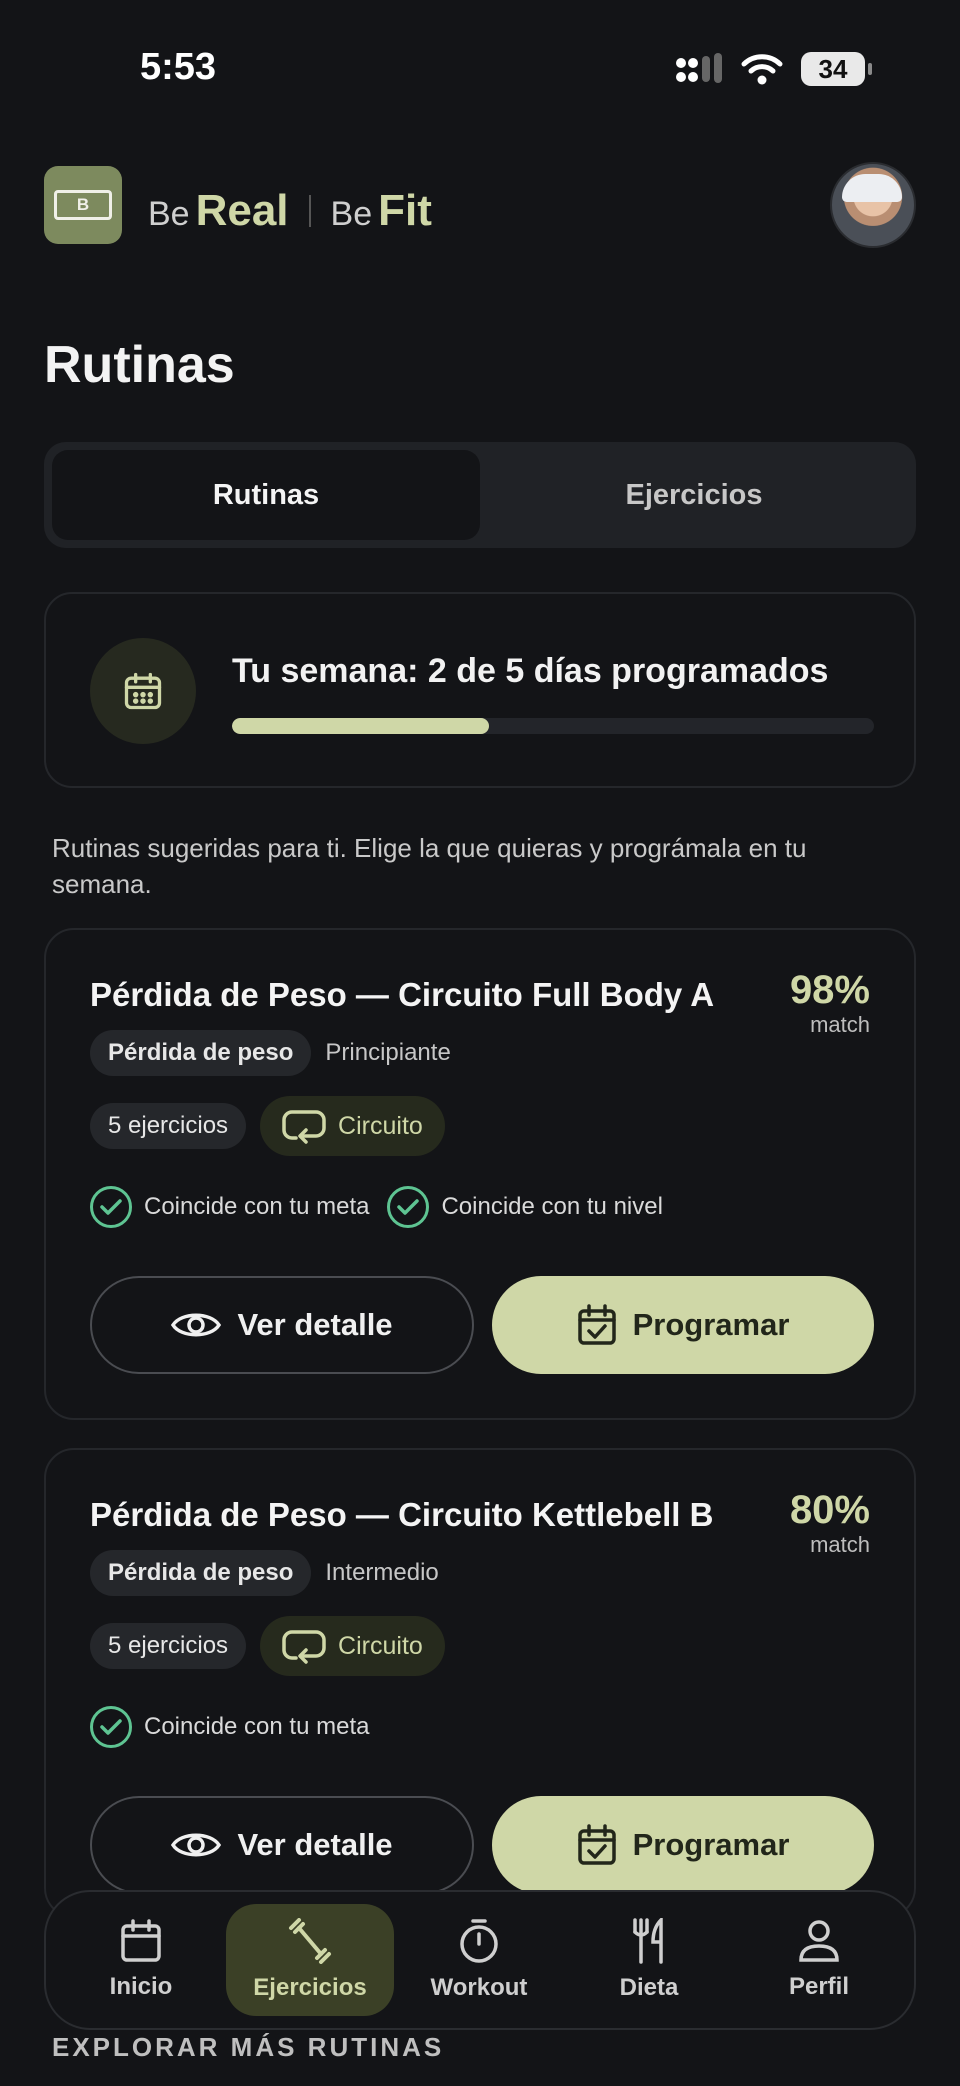 This screenshot has width=960, height=2086. What do you see at coordinates (402, 994) in the screenshot?
I see `routine-title: Pérdida de Peso — Circuito Full Body A` at bounding box center [402, 994].